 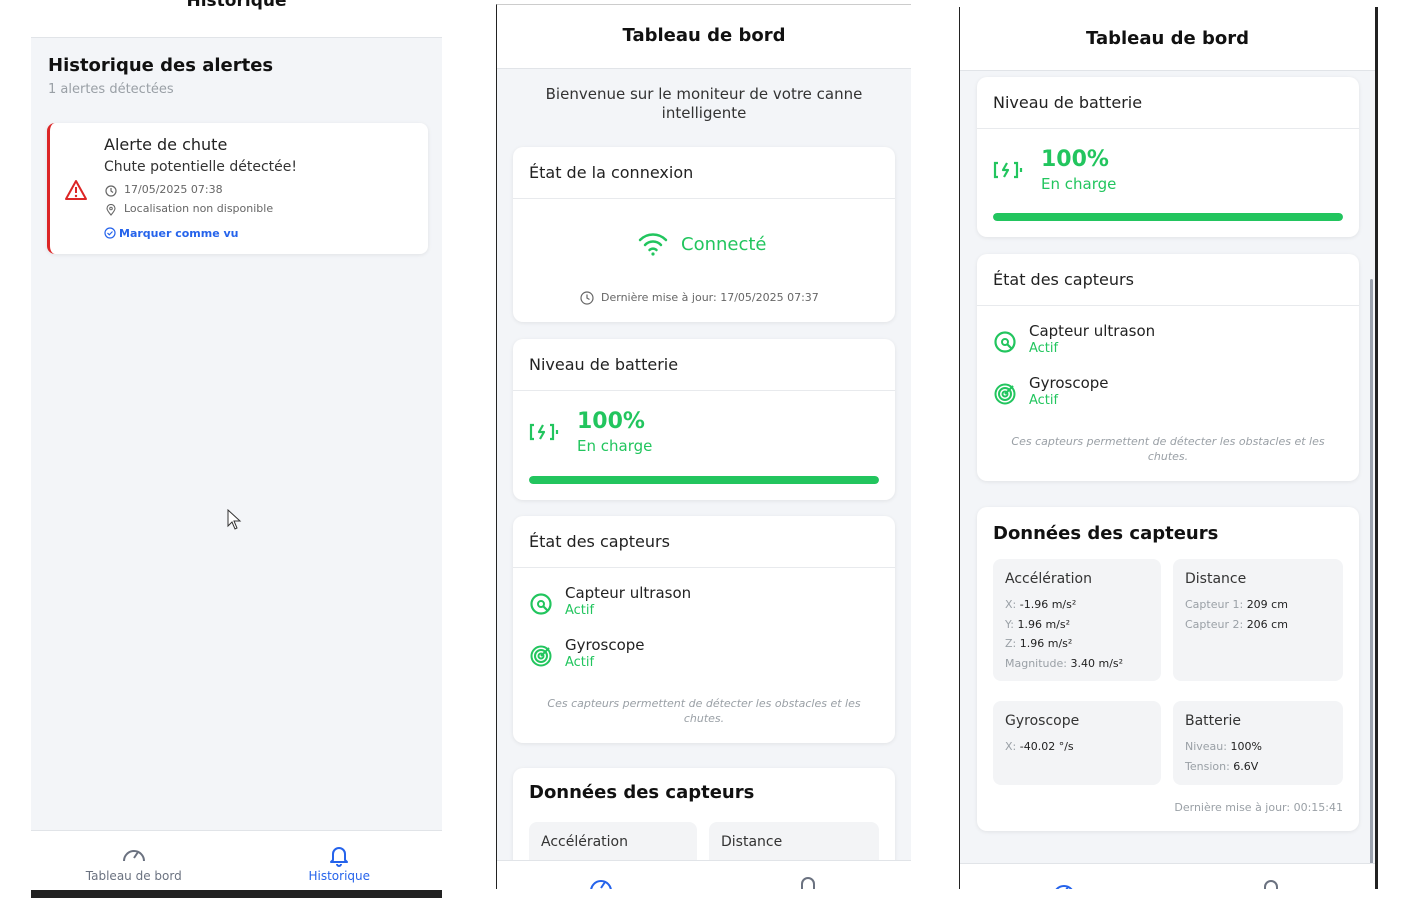 What do you see at coordinates (1258, 807) in the screenshot?
I see `data-updated: Dernière mise à jour: 00:15:41` at bounding box center [1258, 807].